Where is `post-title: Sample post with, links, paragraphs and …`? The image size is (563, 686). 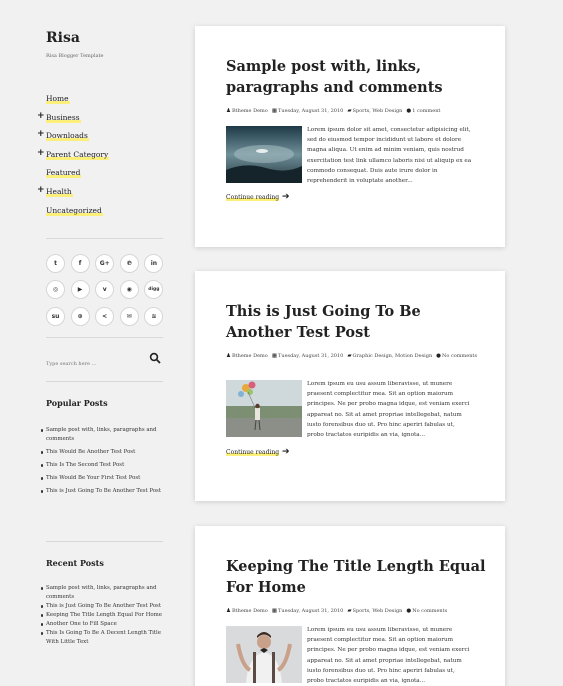 post-title: Sample post with, links, paragraphs and … is located at coordinates (356, 77).